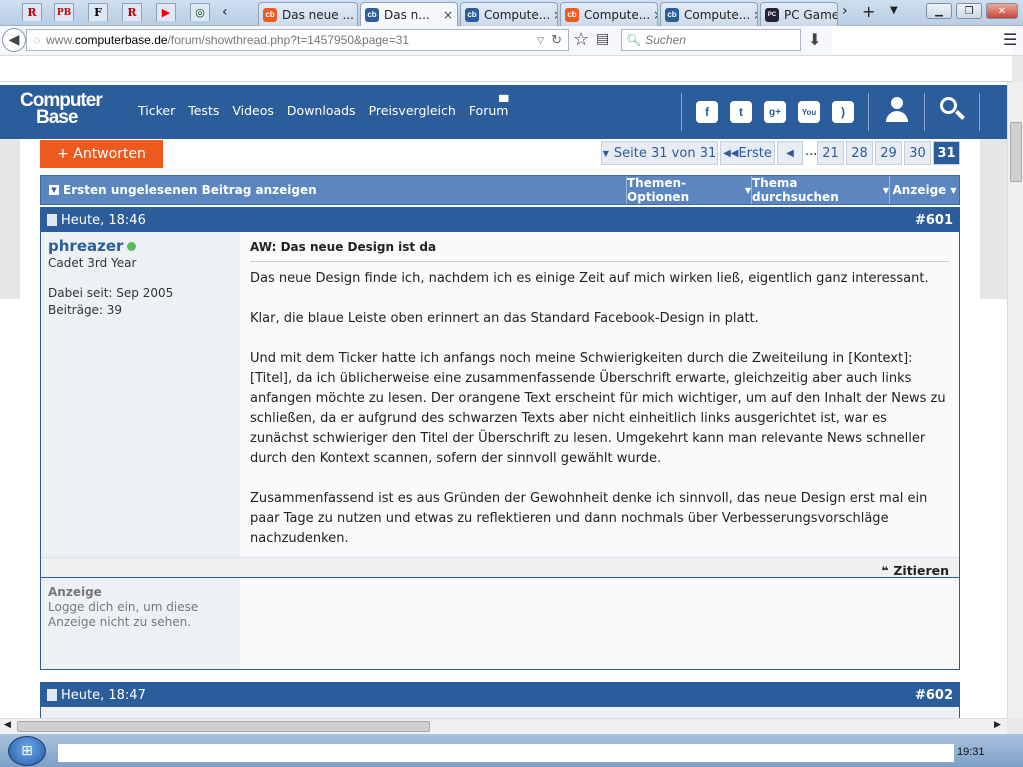  Describe the element at coordinates (1010, 39) in the screenshot. I see `menu-hamburger-icon: ☰` at that location.